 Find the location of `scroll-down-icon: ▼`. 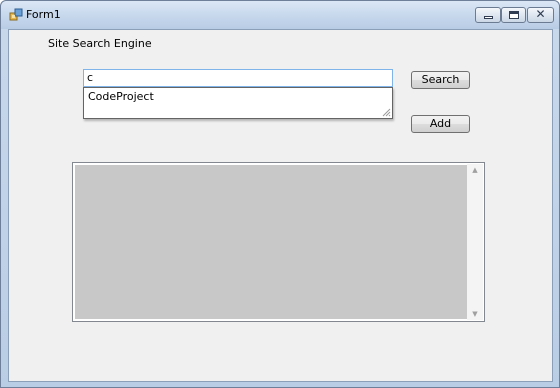

scroll-down-icon: ▼ is located at coordinates (475, 314).